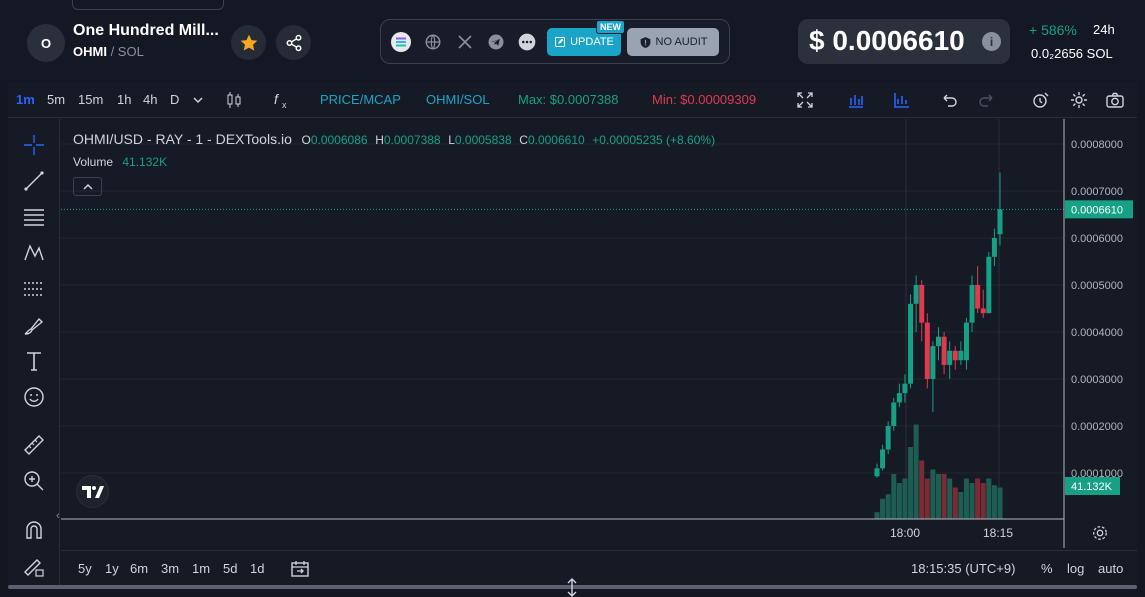 Image resolution: width=1145 pixels, height=597 pixels. I want to click on candles, so click(938, 325).